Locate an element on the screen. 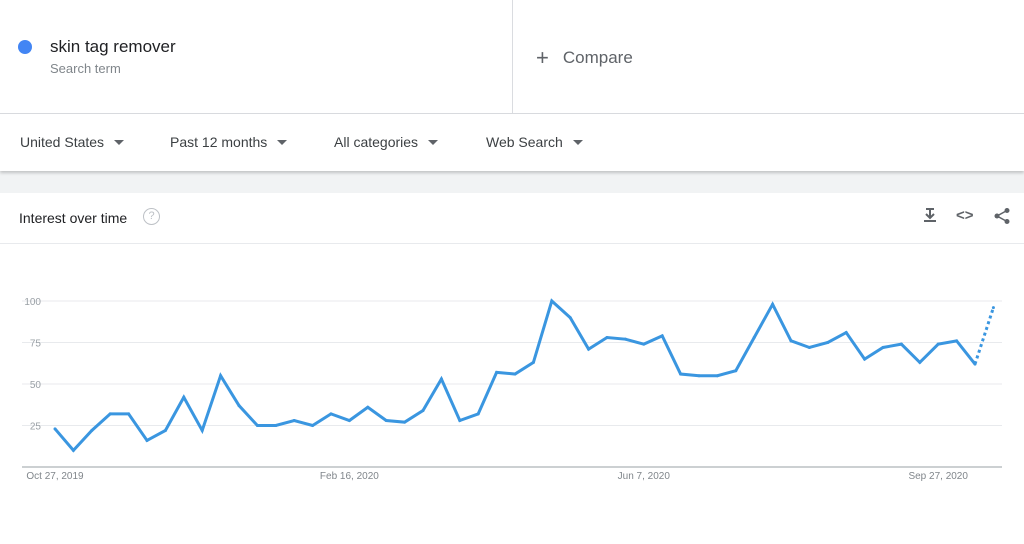  y-tick-label: 25 is located at coordinates (36, 427).